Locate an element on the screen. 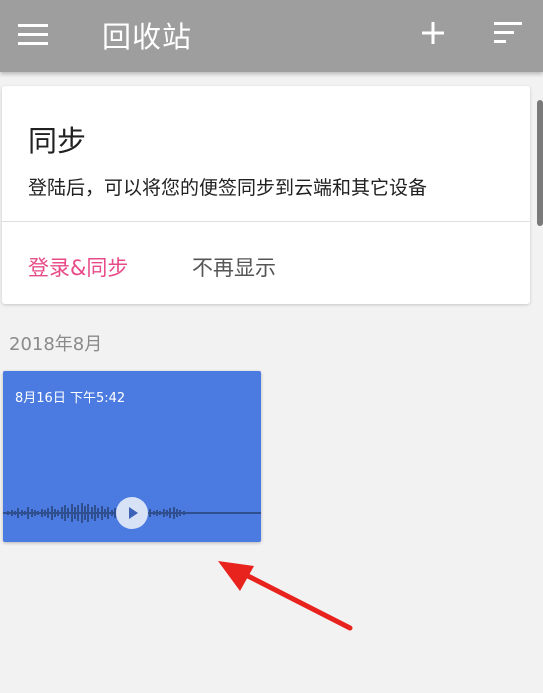  login-sync-button: 登录&同步 is located at coordinates (78, 267).